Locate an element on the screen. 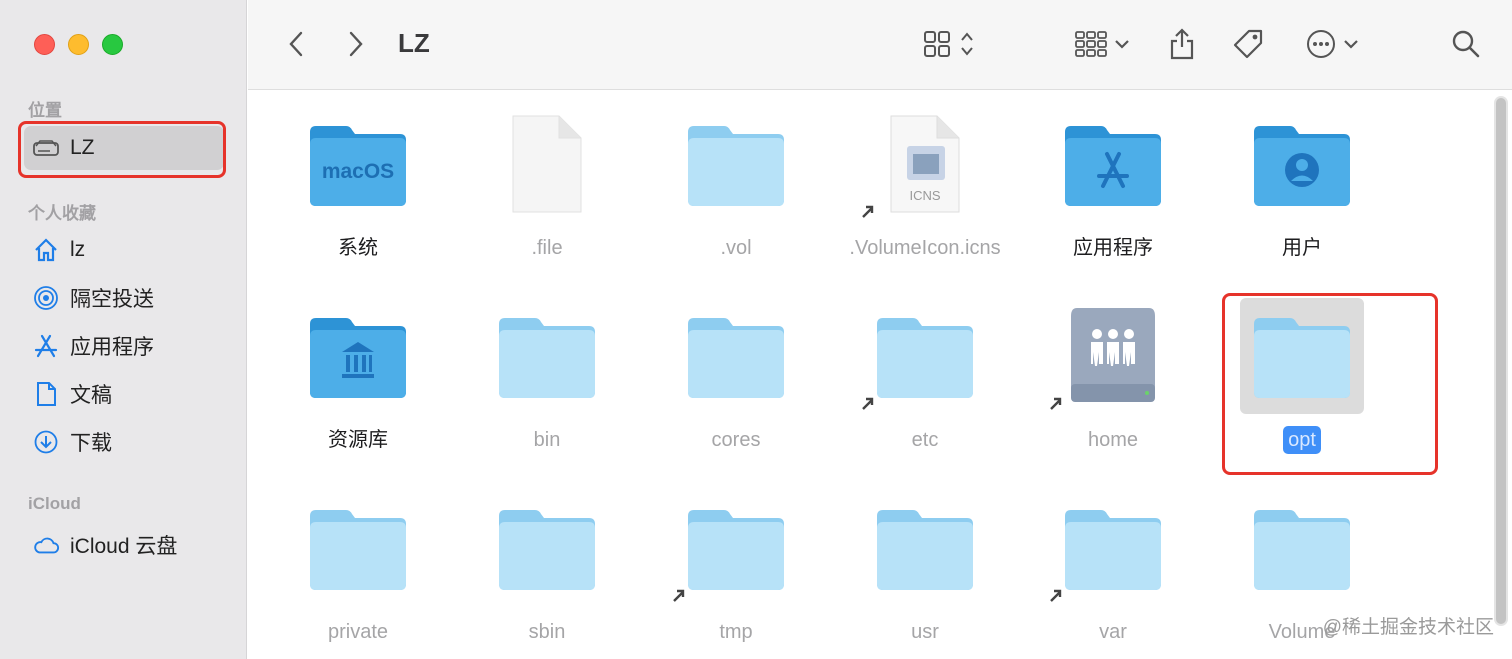 This screenshot has width=1512, height=659. library-folder-icon is located at coordinates (358, 358).